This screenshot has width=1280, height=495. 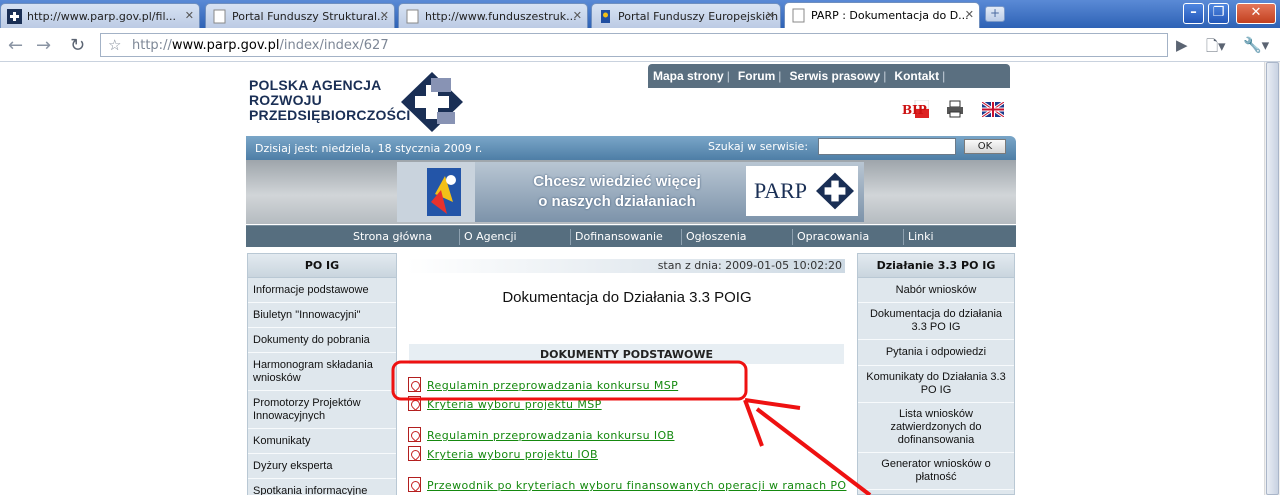 What do you see at coordinates (503, 453) in the screenshot?
I see `doc-link-kryteria-iob: Kryteria wyboru projektu IOB` at bounding box center [503, 453].